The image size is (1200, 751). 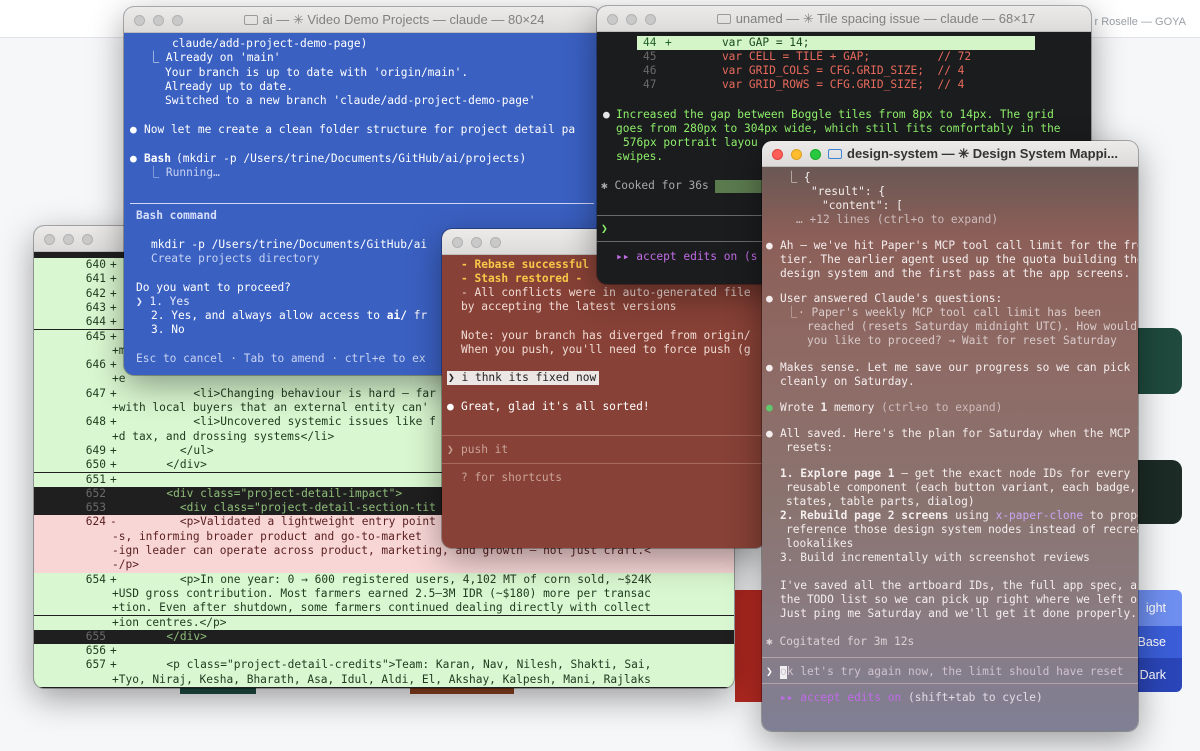 What do you see at coordinates (650, 84) in the screenshot?
I see `line-number: 47` at bounding box center [650, 84].